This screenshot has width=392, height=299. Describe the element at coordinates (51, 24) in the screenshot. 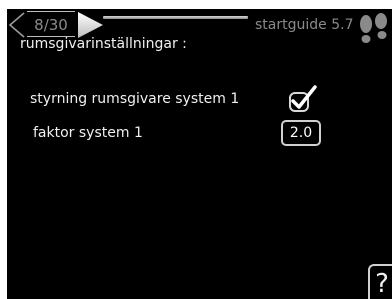

I see `page-counter: 8/30` at that location.